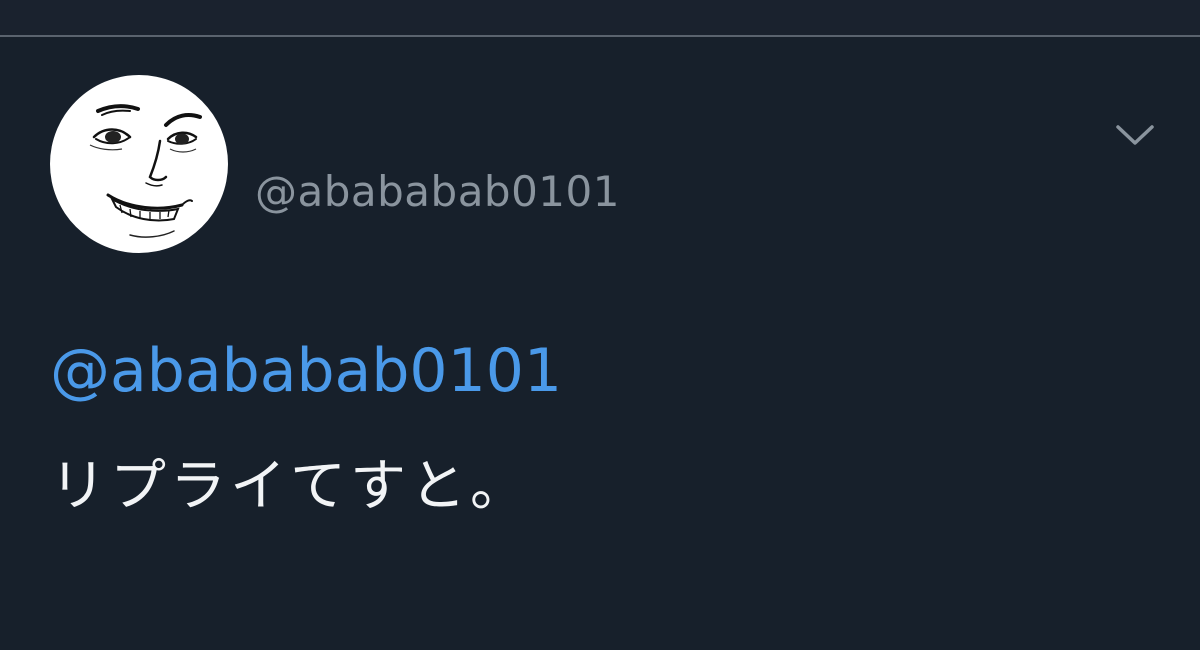 The height and width of the screenshot is (650, 1200). What do you see at coordinates (600, 17) in the screenshot?
I see `previous-content-edge` at bounding box center [600, 17].